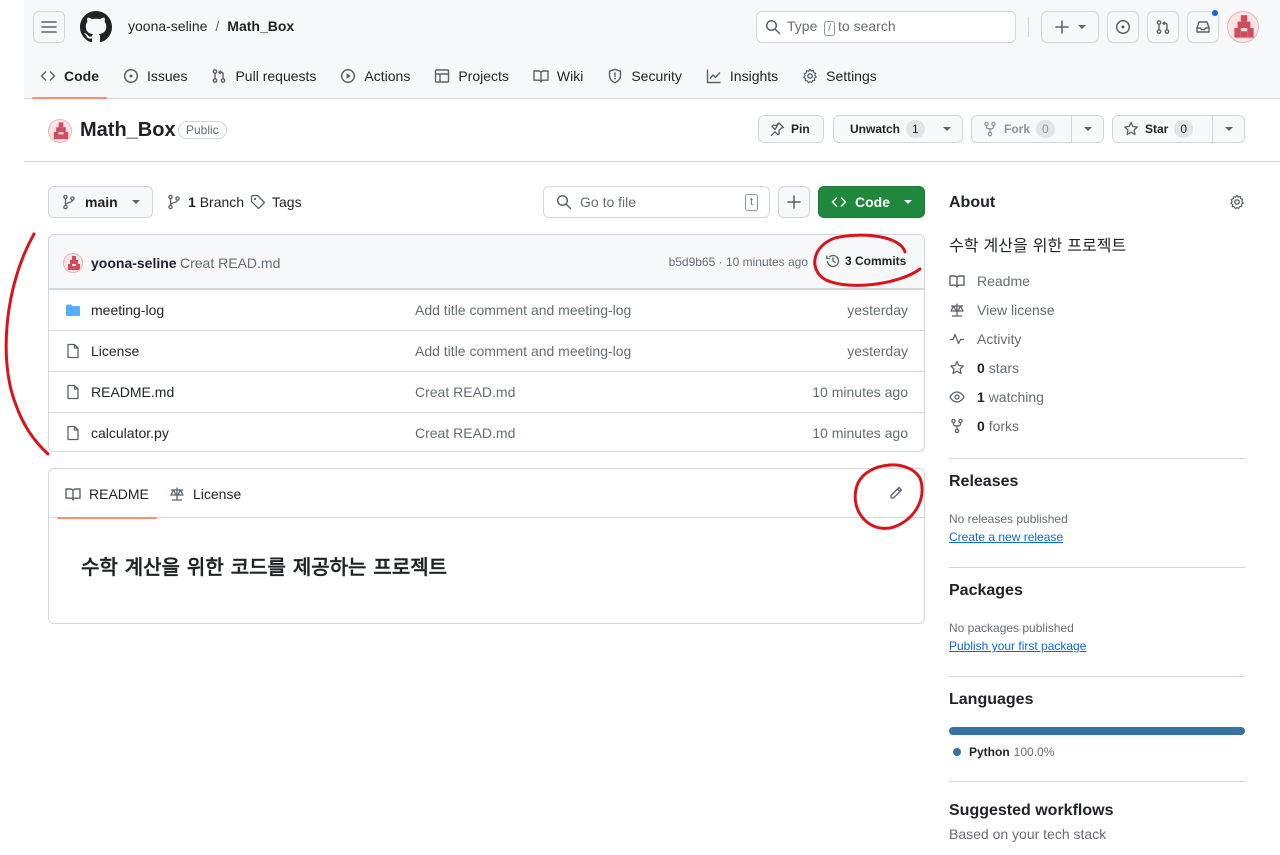 This screenshot has height=855, width=1280. What do you see at coordinates (128, 130) in the screenshot?
I see `repo-title: Math_Box` at bounding box center [128, 130].